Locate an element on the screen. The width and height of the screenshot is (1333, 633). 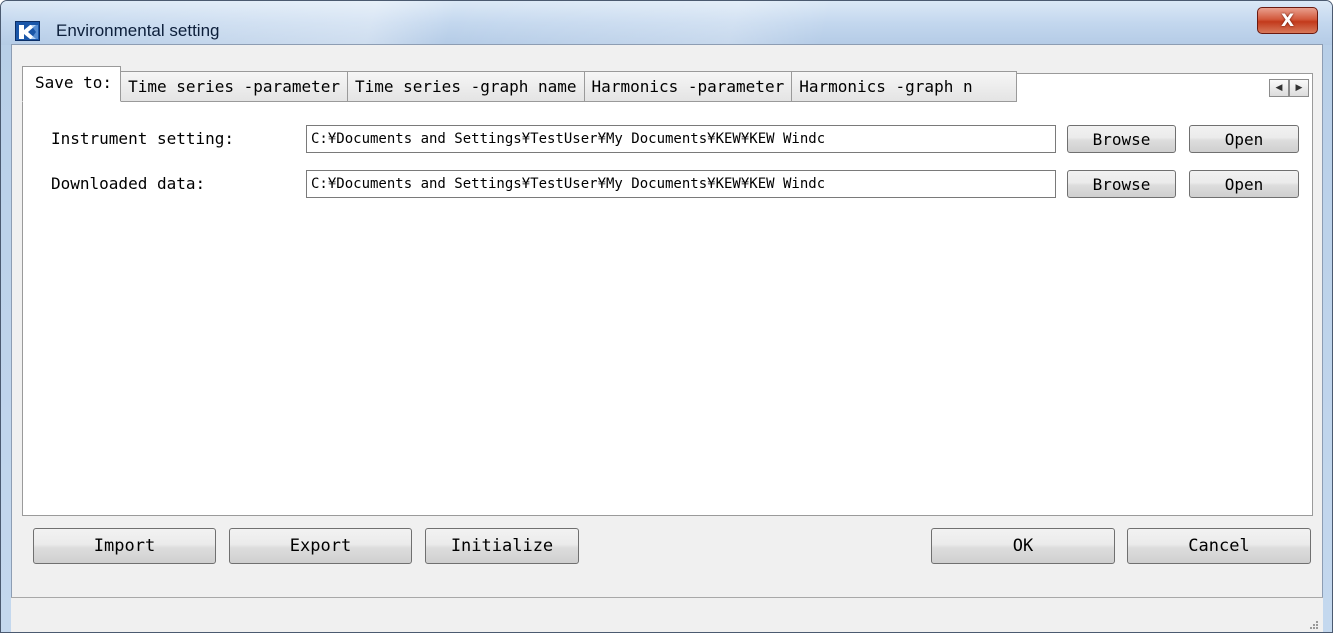
close-icon: X is located at coordinates (1287, 20).